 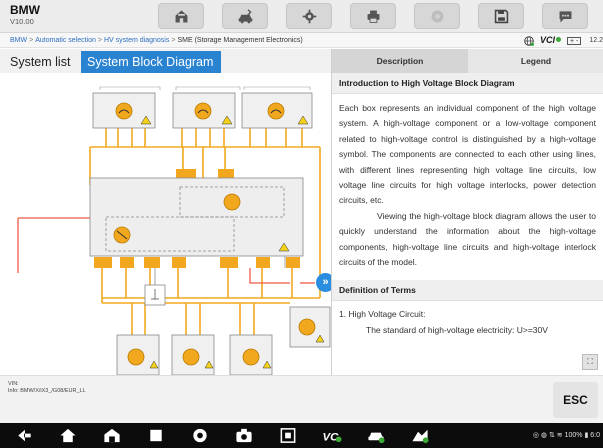 I want to click on breadcrumb-item-hv-diagnosis: HV system diagnosis, so click(x=136, y=40).